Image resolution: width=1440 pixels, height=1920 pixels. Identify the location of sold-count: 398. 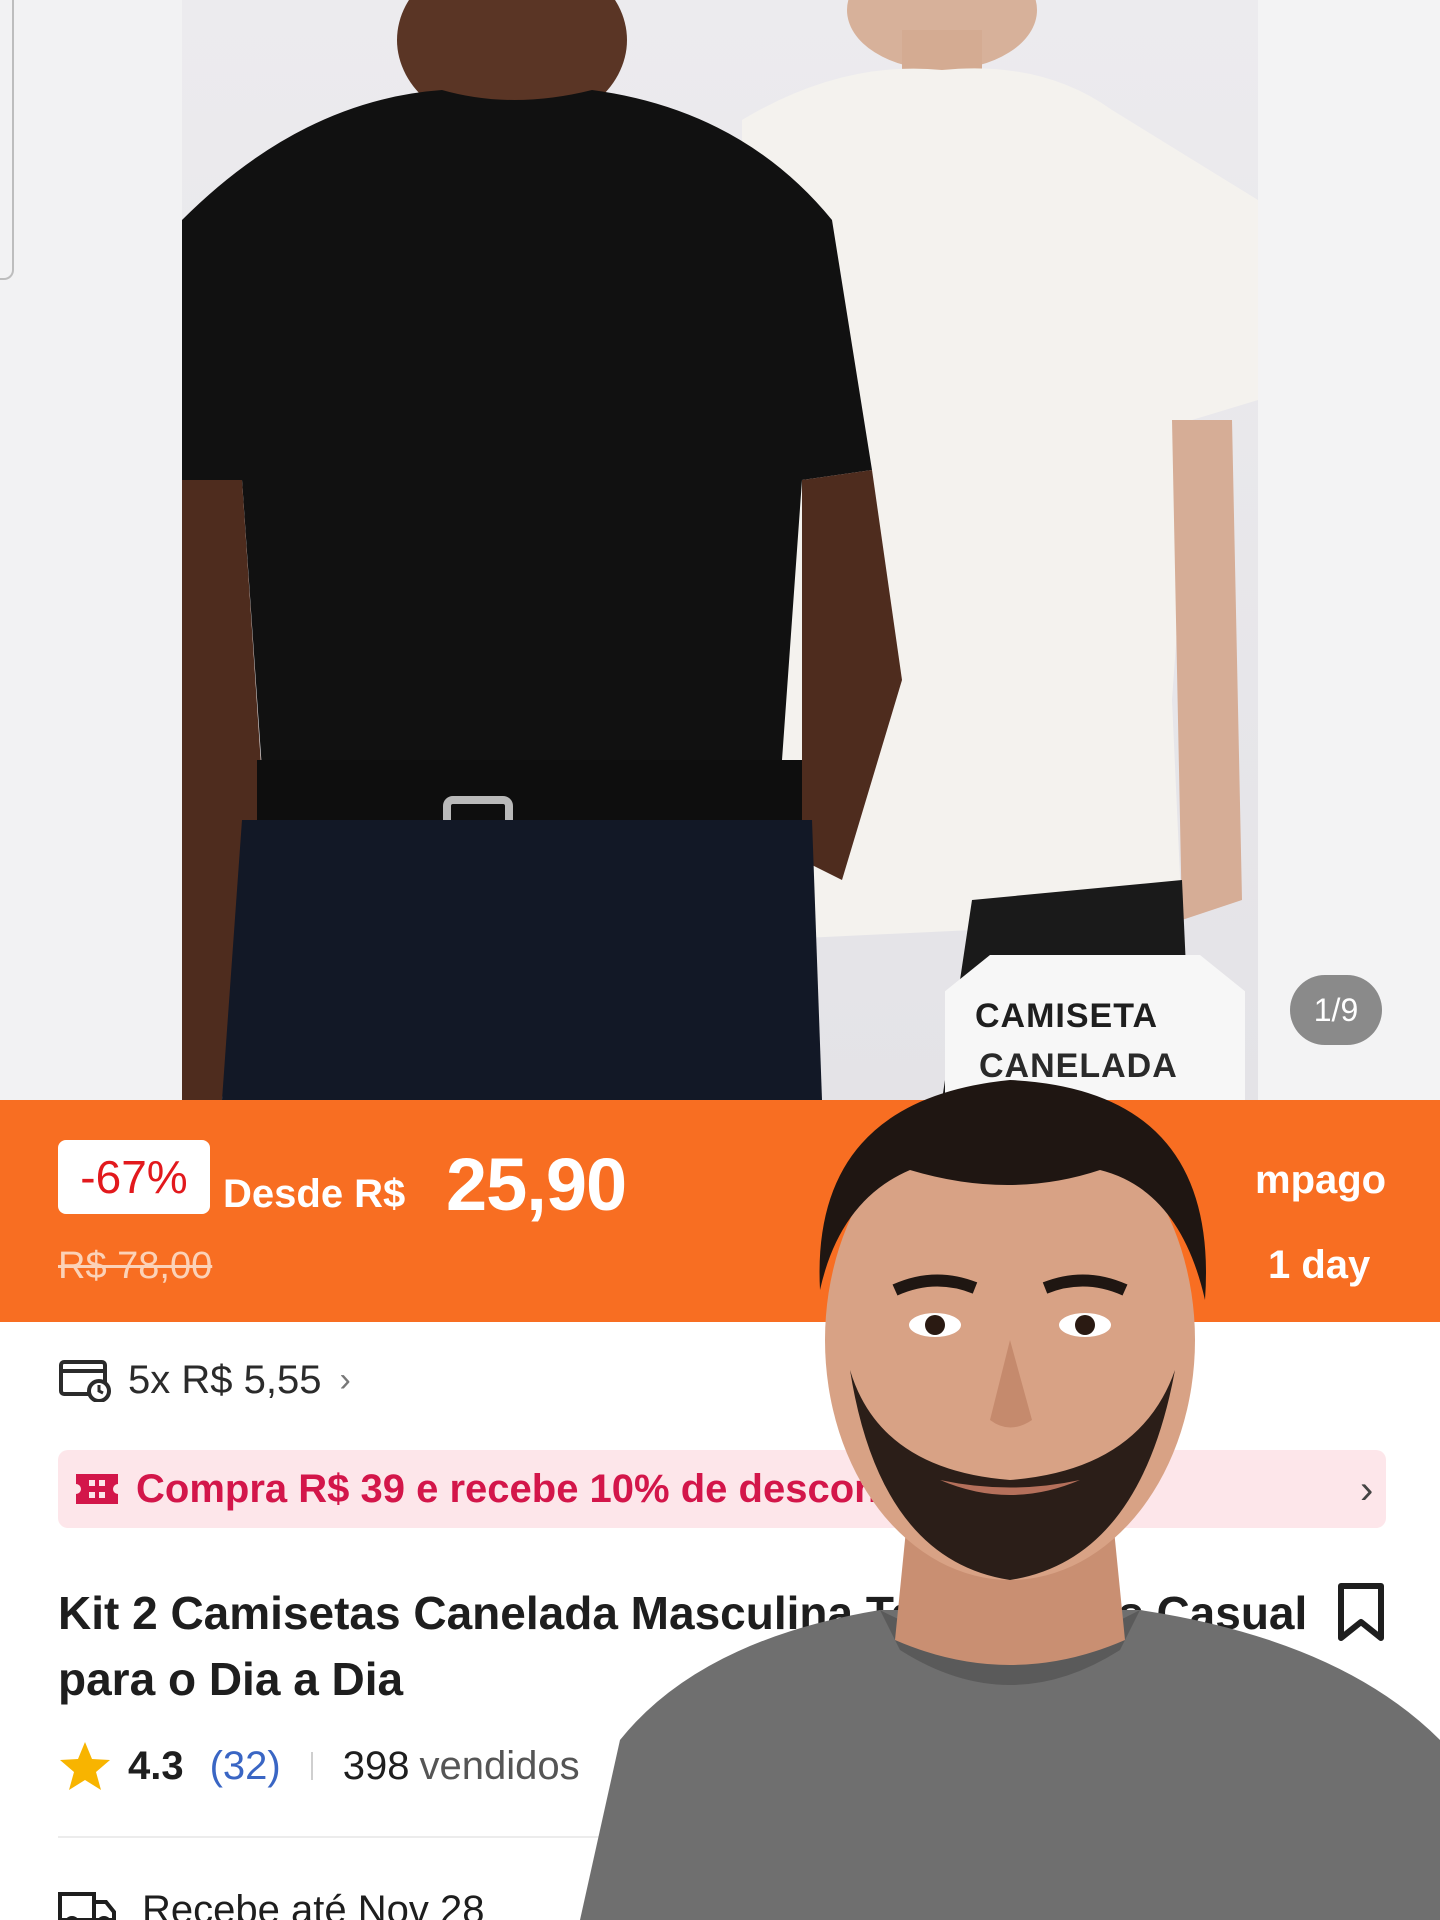
(376, 1766).